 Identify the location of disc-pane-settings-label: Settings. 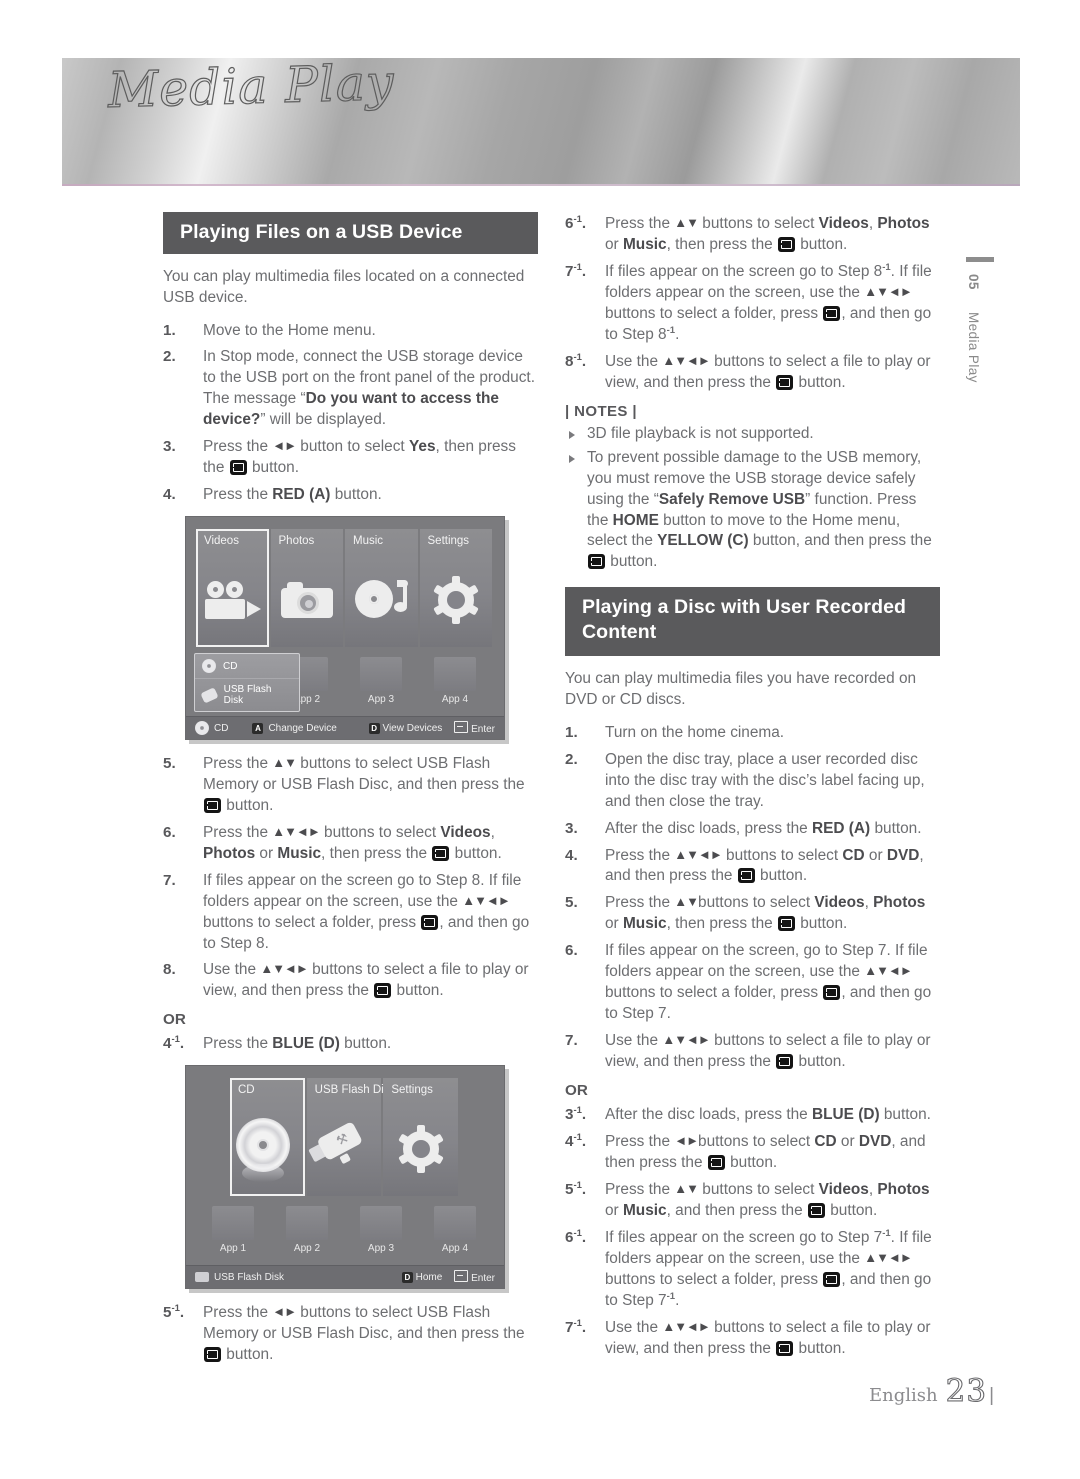
(412, 1090).